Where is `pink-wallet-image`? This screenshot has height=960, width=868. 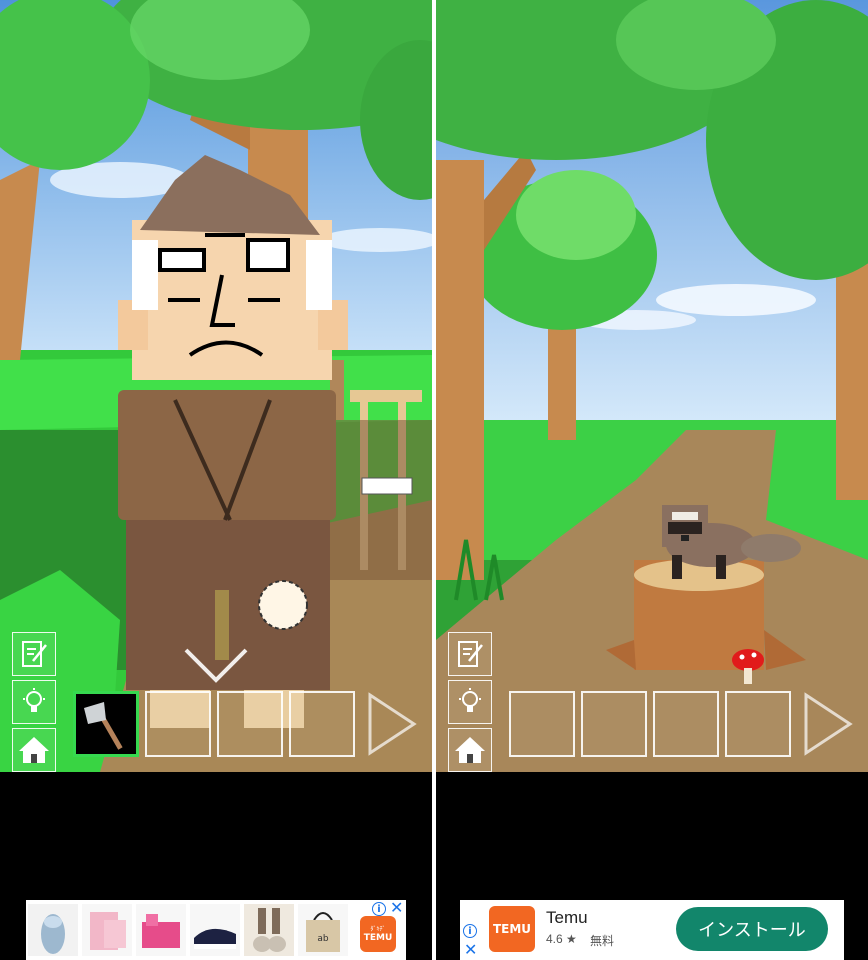
pink-wallet-image is located at coordinates (107, 930).